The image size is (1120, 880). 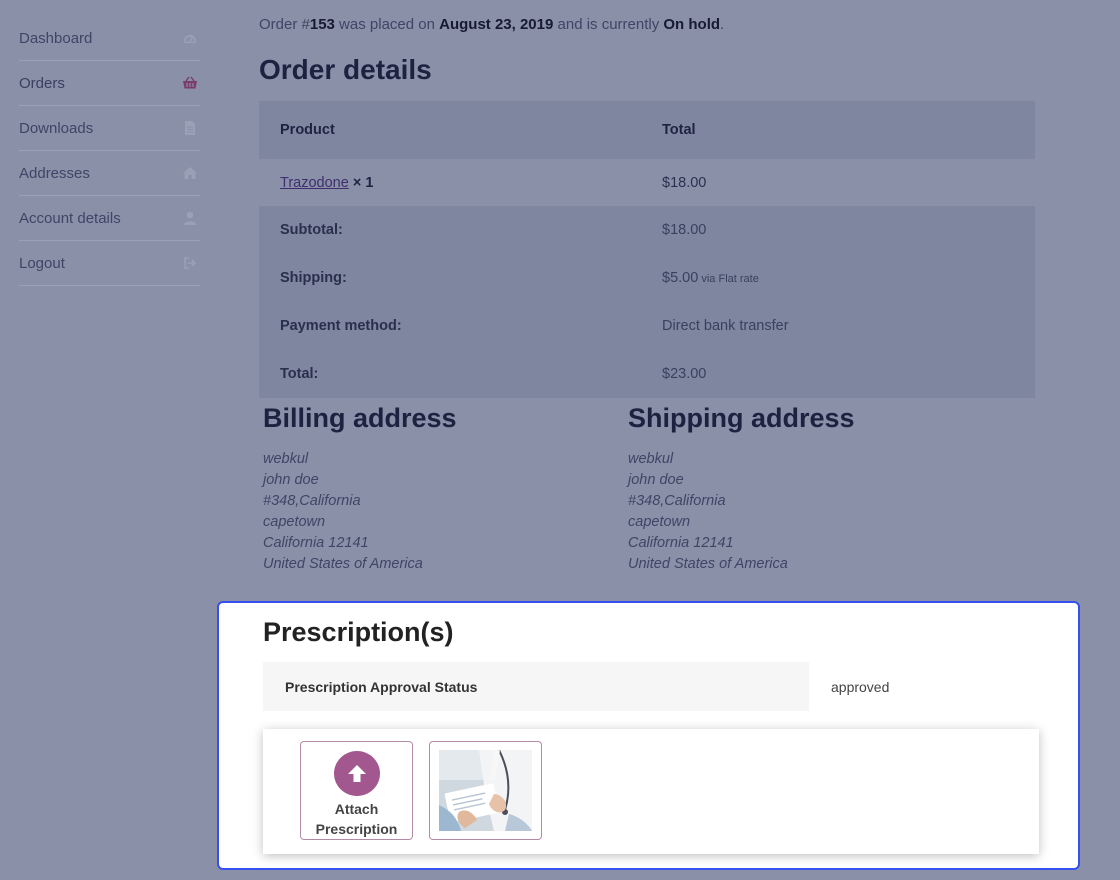 What do you see at coordinates (190, 38) in the screenshot?
I see `dashboard-icon` at bounding box center [190, 38].